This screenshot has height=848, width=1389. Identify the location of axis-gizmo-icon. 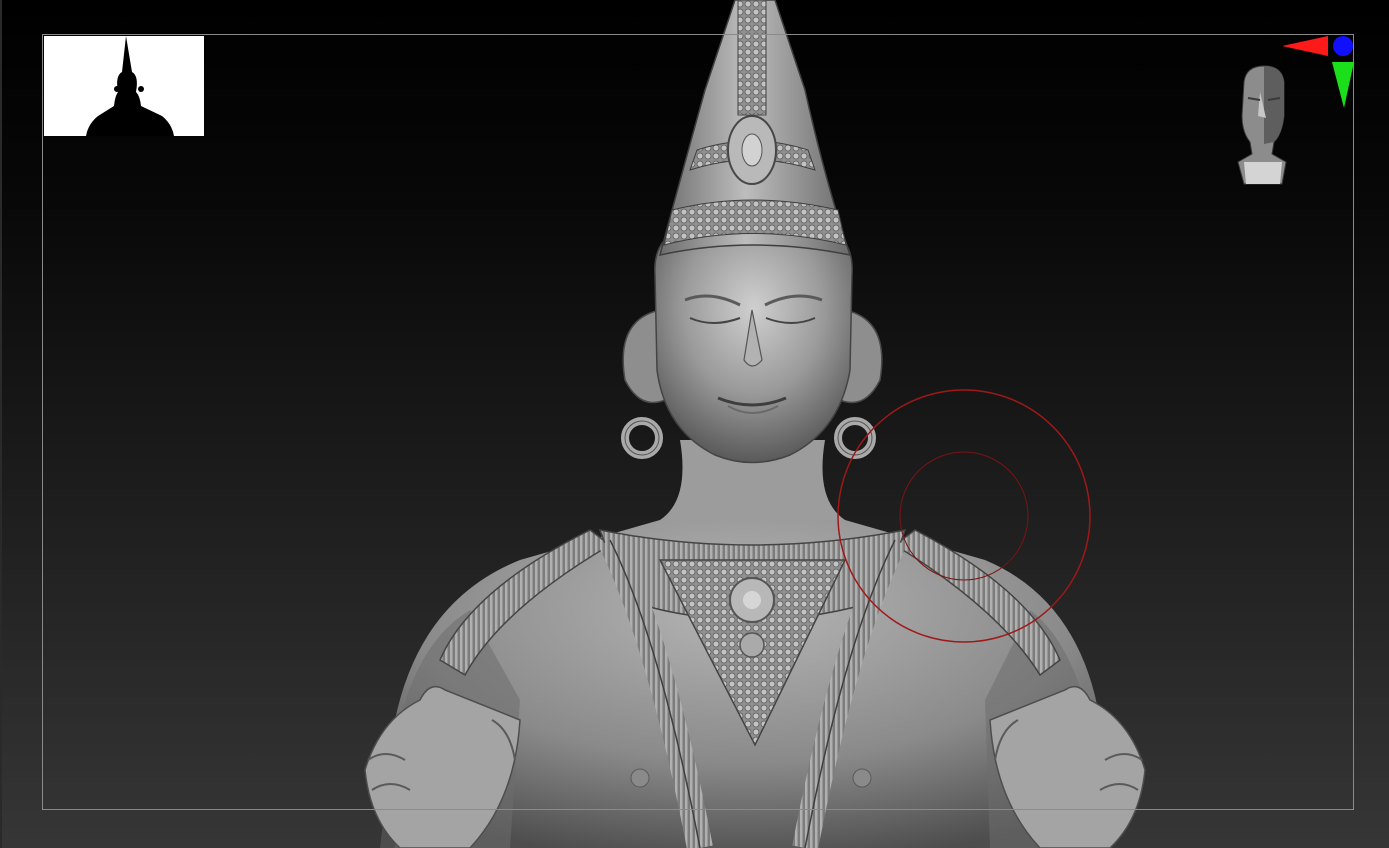
(1319, 72).